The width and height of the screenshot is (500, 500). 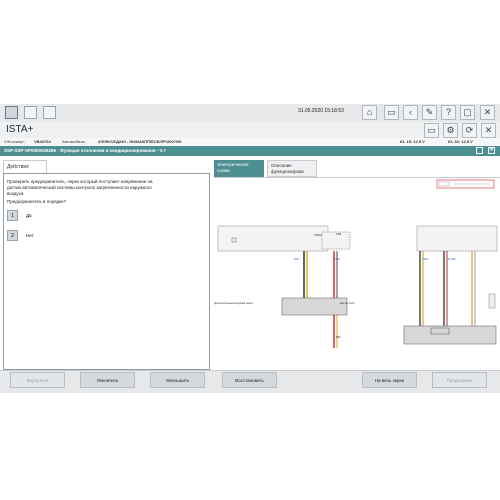 What do you see at coordinates (450, 335) in the screenshot?
I see `module-right-lower` at bounding box center [450, 335].